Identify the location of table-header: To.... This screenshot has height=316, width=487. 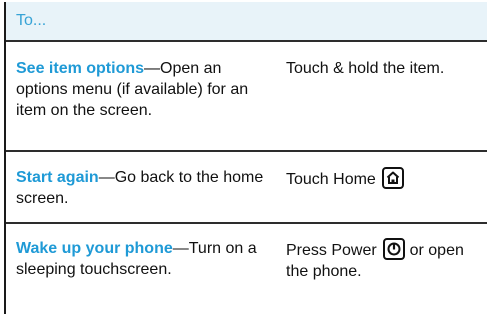
(246, 21).